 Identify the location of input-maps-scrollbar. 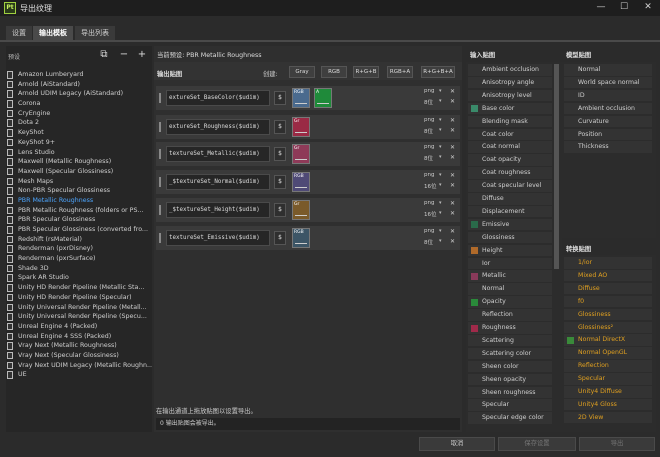
(556, 166).